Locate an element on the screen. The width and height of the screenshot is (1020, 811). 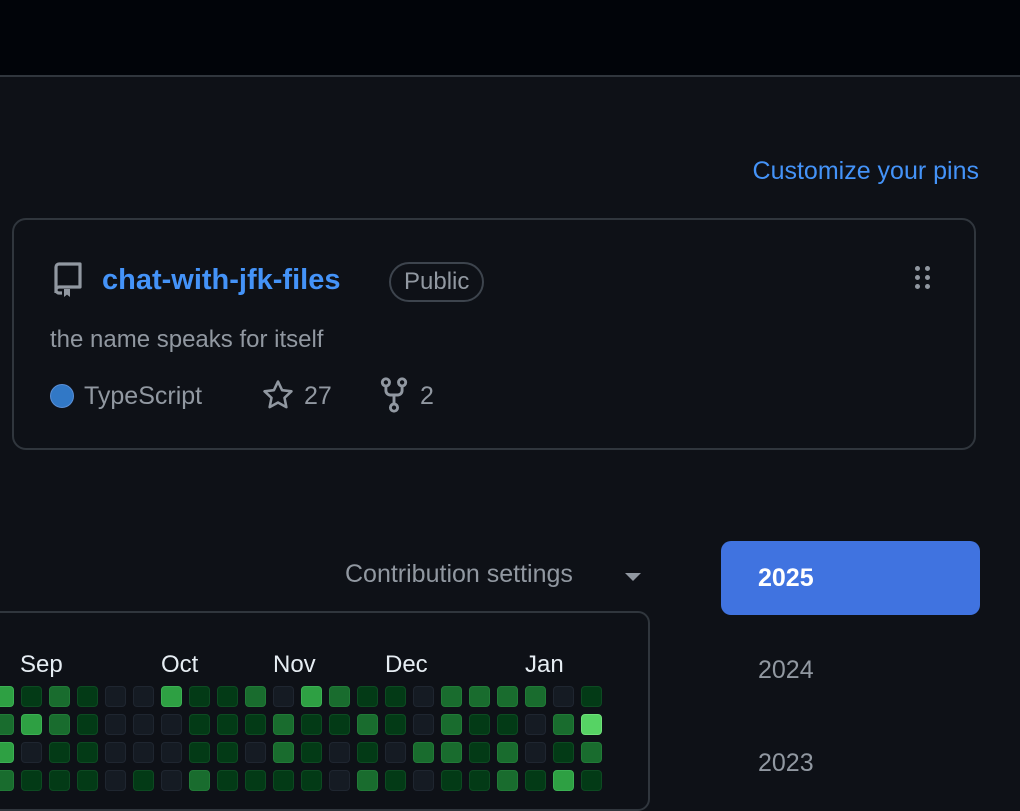
fork-count: 2 is located at coordinates (427, 396).